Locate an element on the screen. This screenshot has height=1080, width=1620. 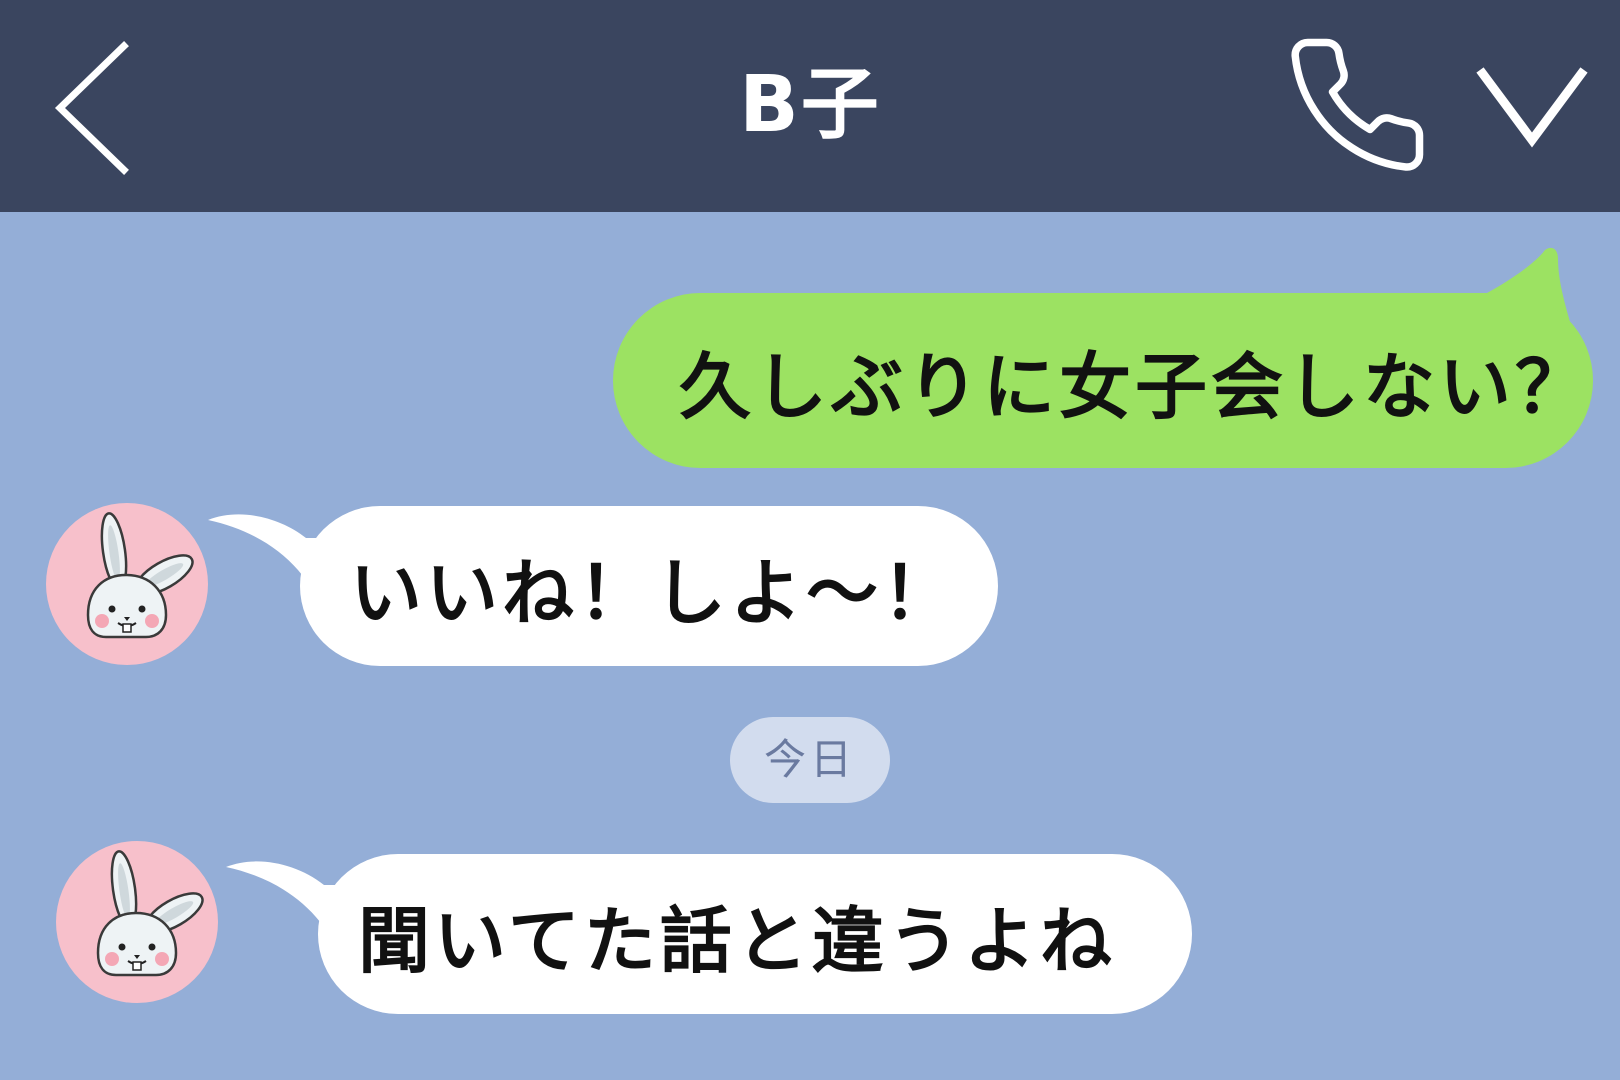
chat-title: B子 is located at coordinates (810, 105).